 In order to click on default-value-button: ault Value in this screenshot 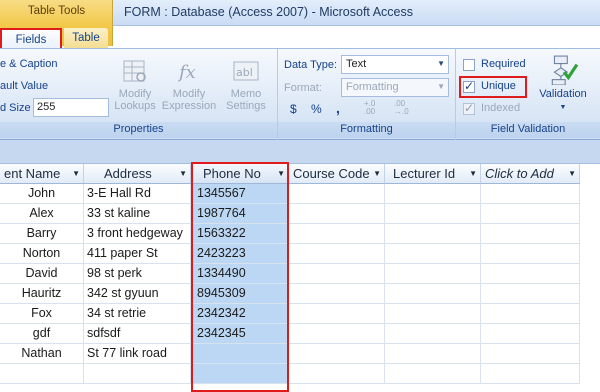, I will do `click(24, 86)`.